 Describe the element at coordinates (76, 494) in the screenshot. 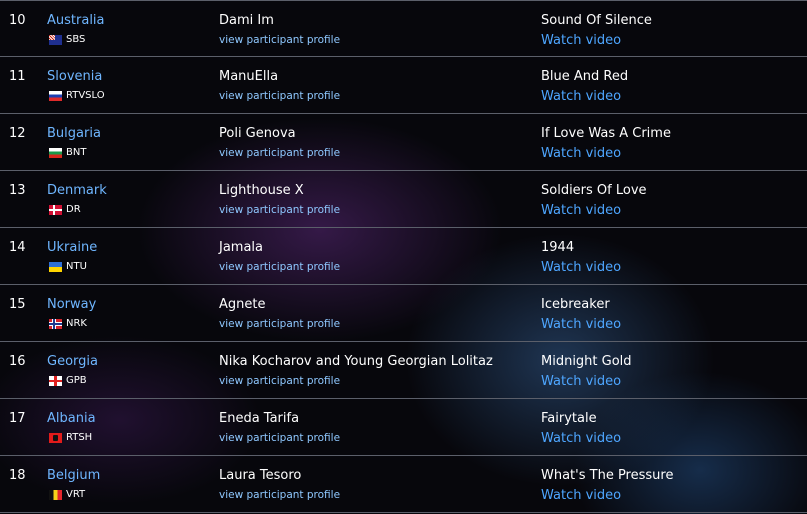

I see `broadcaster-label: VRT` at that location.